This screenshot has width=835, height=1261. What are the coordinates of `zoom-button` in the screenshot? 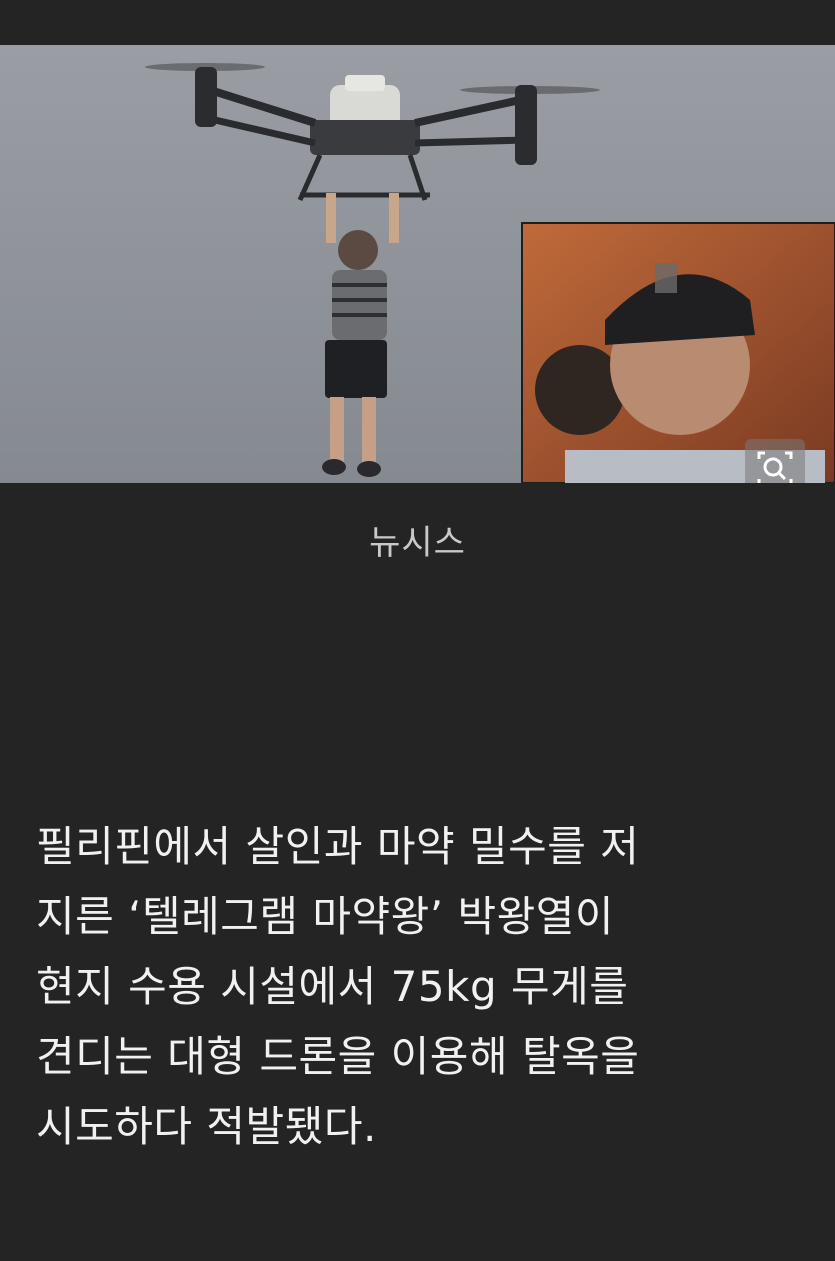 It's located at (775, 461).